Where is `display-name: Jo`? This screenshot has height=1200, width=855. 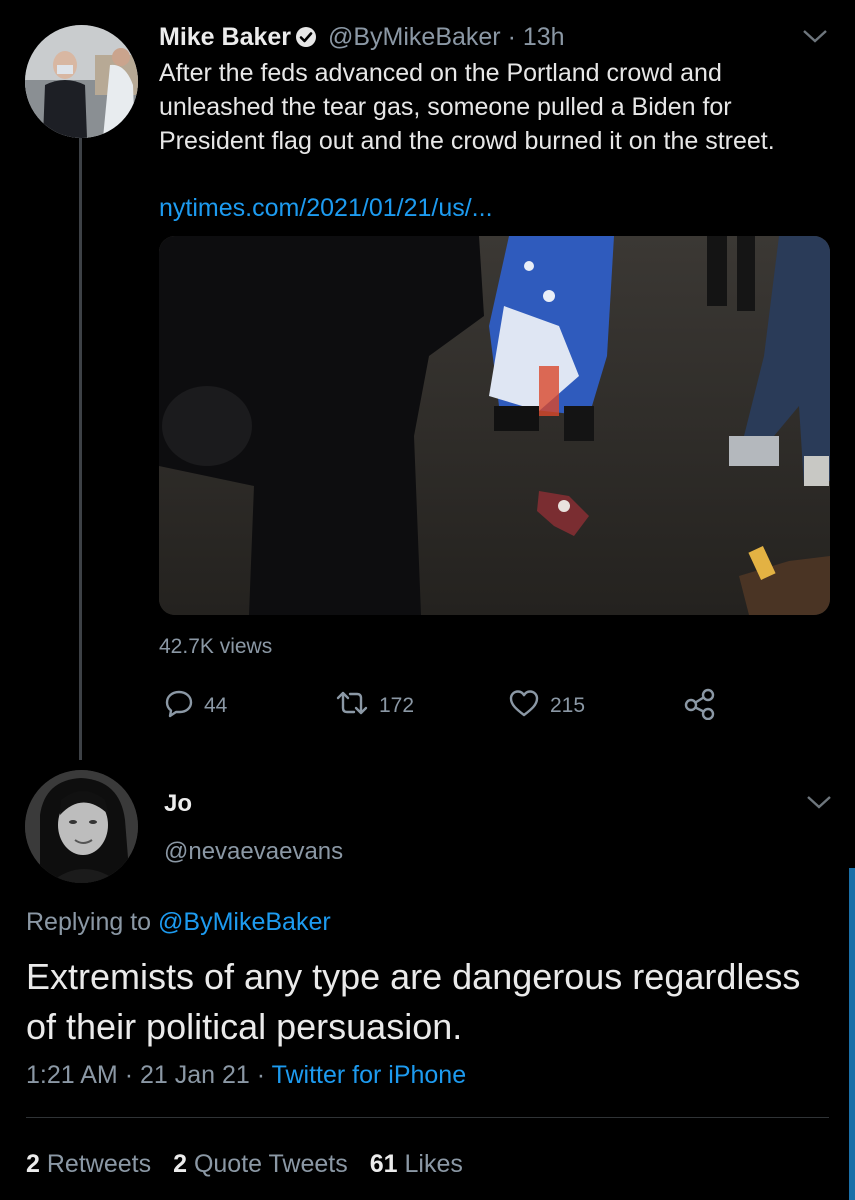
display-name: Jo is located at coordinates (178, 804).